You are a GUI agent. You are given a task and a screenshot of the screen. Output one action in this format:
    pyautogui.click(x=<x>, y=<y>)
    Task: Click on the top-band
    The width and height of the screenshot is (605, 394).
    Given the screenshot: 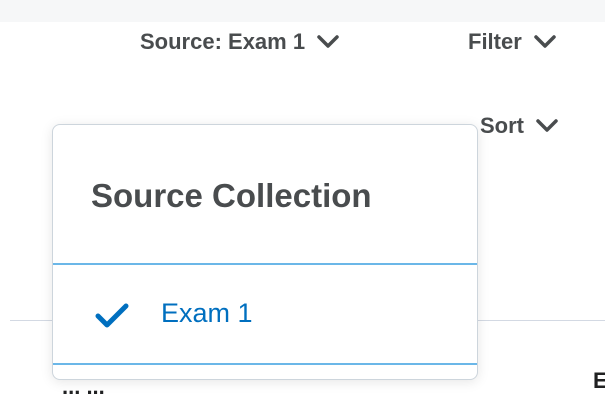 What is the action you would take?
    pyautogui.click(x=302, y=11)
    